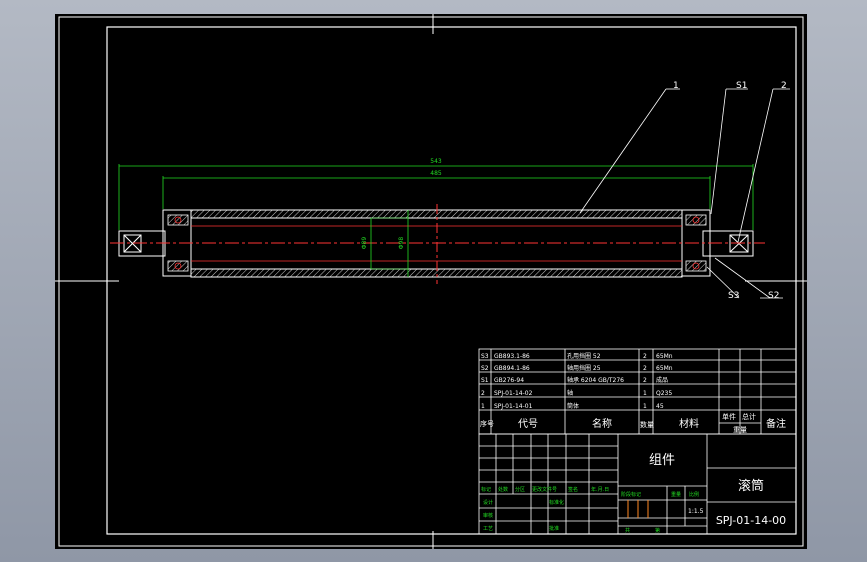 The image size is (867, 562). I want to click on revision-headers: 标记 处数 分区 更改文件号 签名 年.月.日, so click(545, 489).